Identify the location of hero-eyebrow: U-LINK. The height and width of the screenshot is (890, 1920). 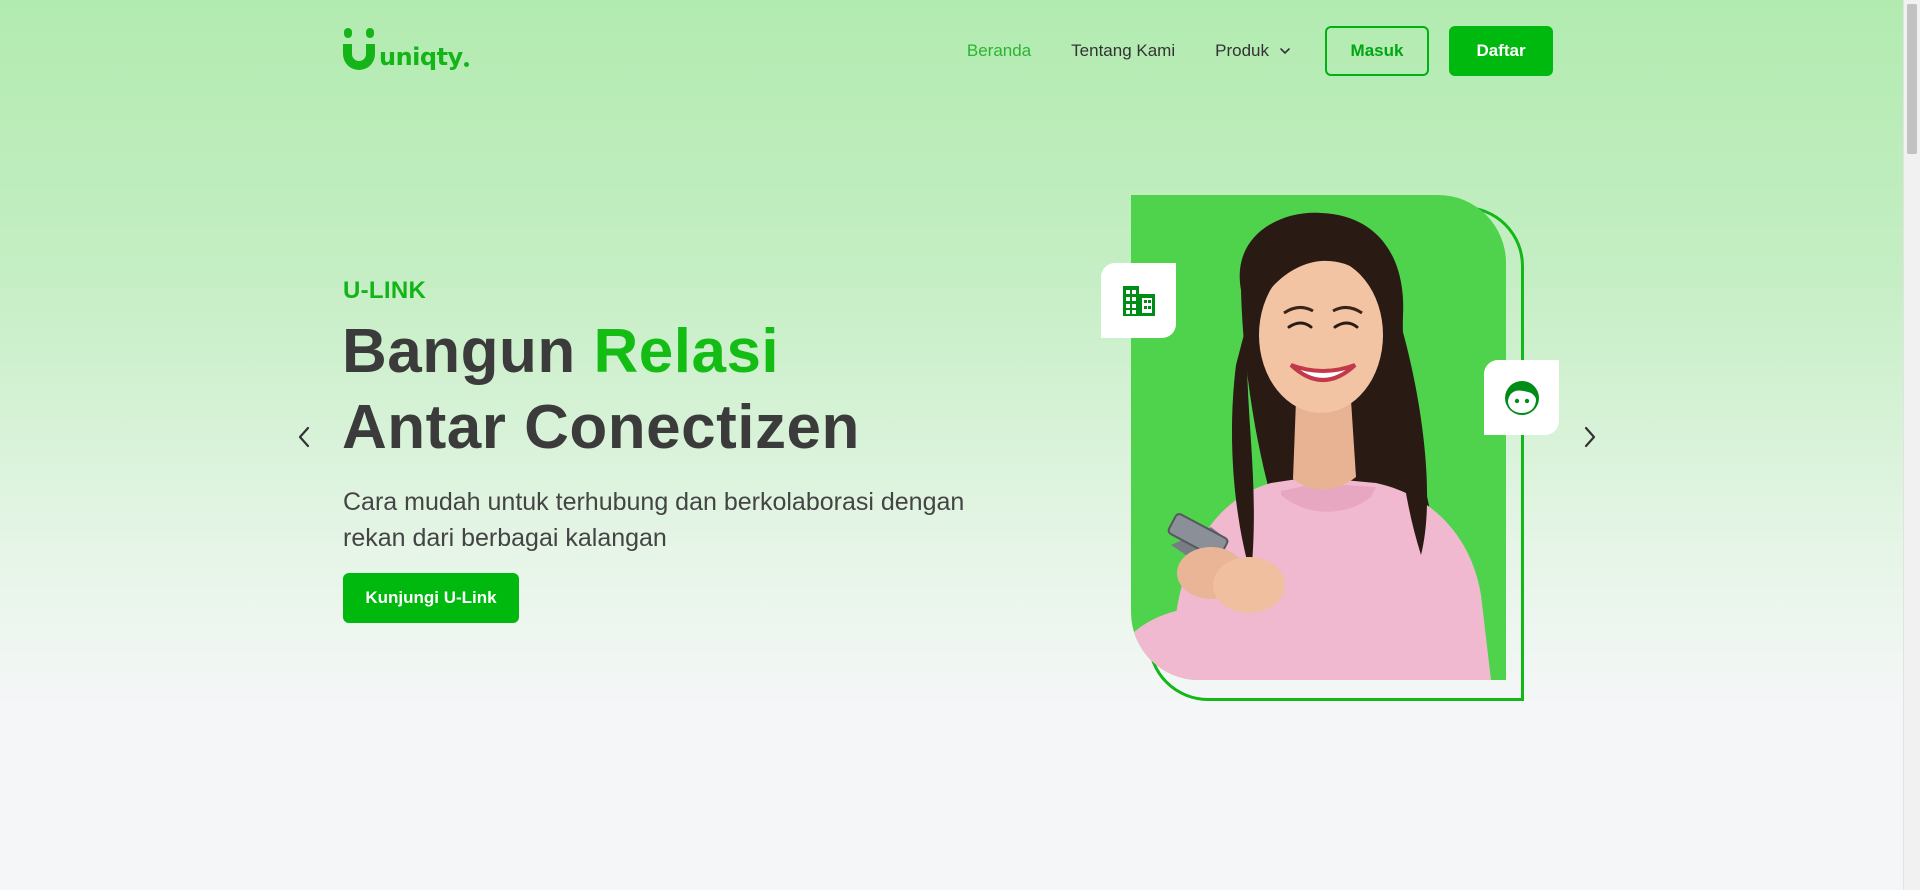
(385, 290).